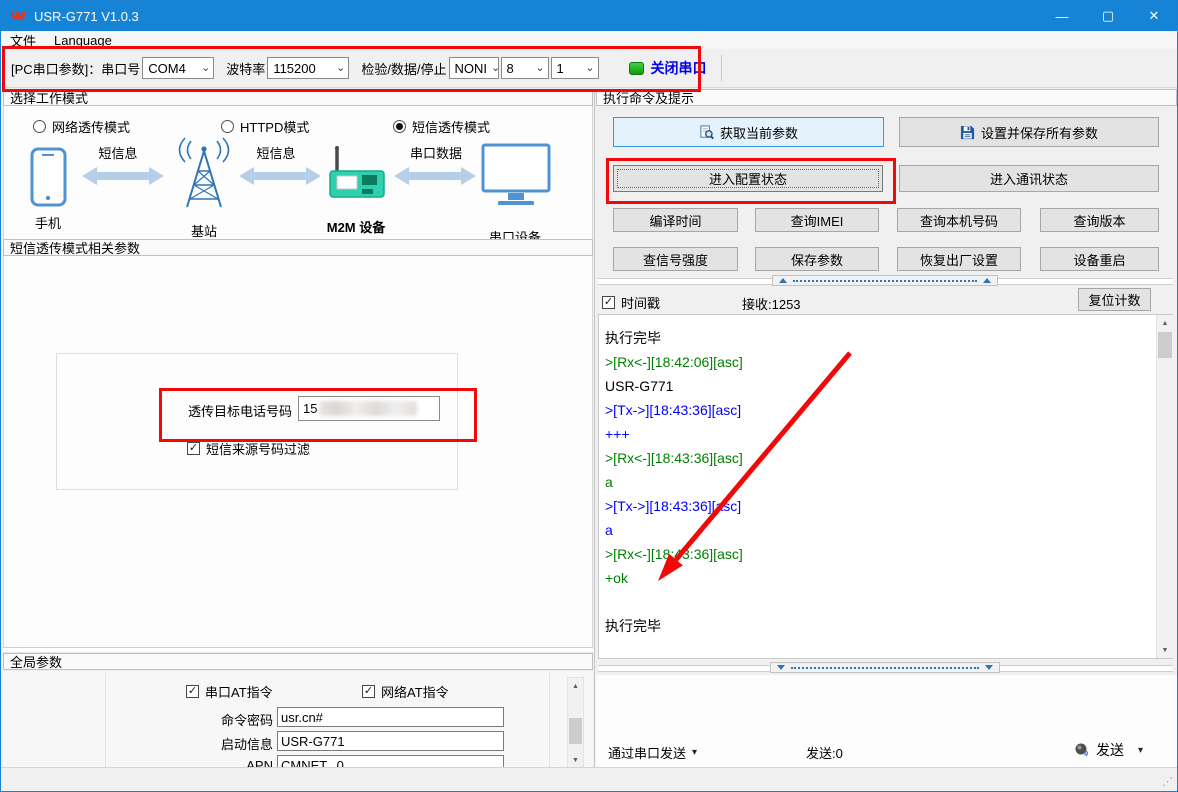 The height and width of the screenshot is (792, 1178). What do you see at coordinates (23, 40) in the screenshot?
I see `menu-file: 文件` at bounding box center [23, 40].